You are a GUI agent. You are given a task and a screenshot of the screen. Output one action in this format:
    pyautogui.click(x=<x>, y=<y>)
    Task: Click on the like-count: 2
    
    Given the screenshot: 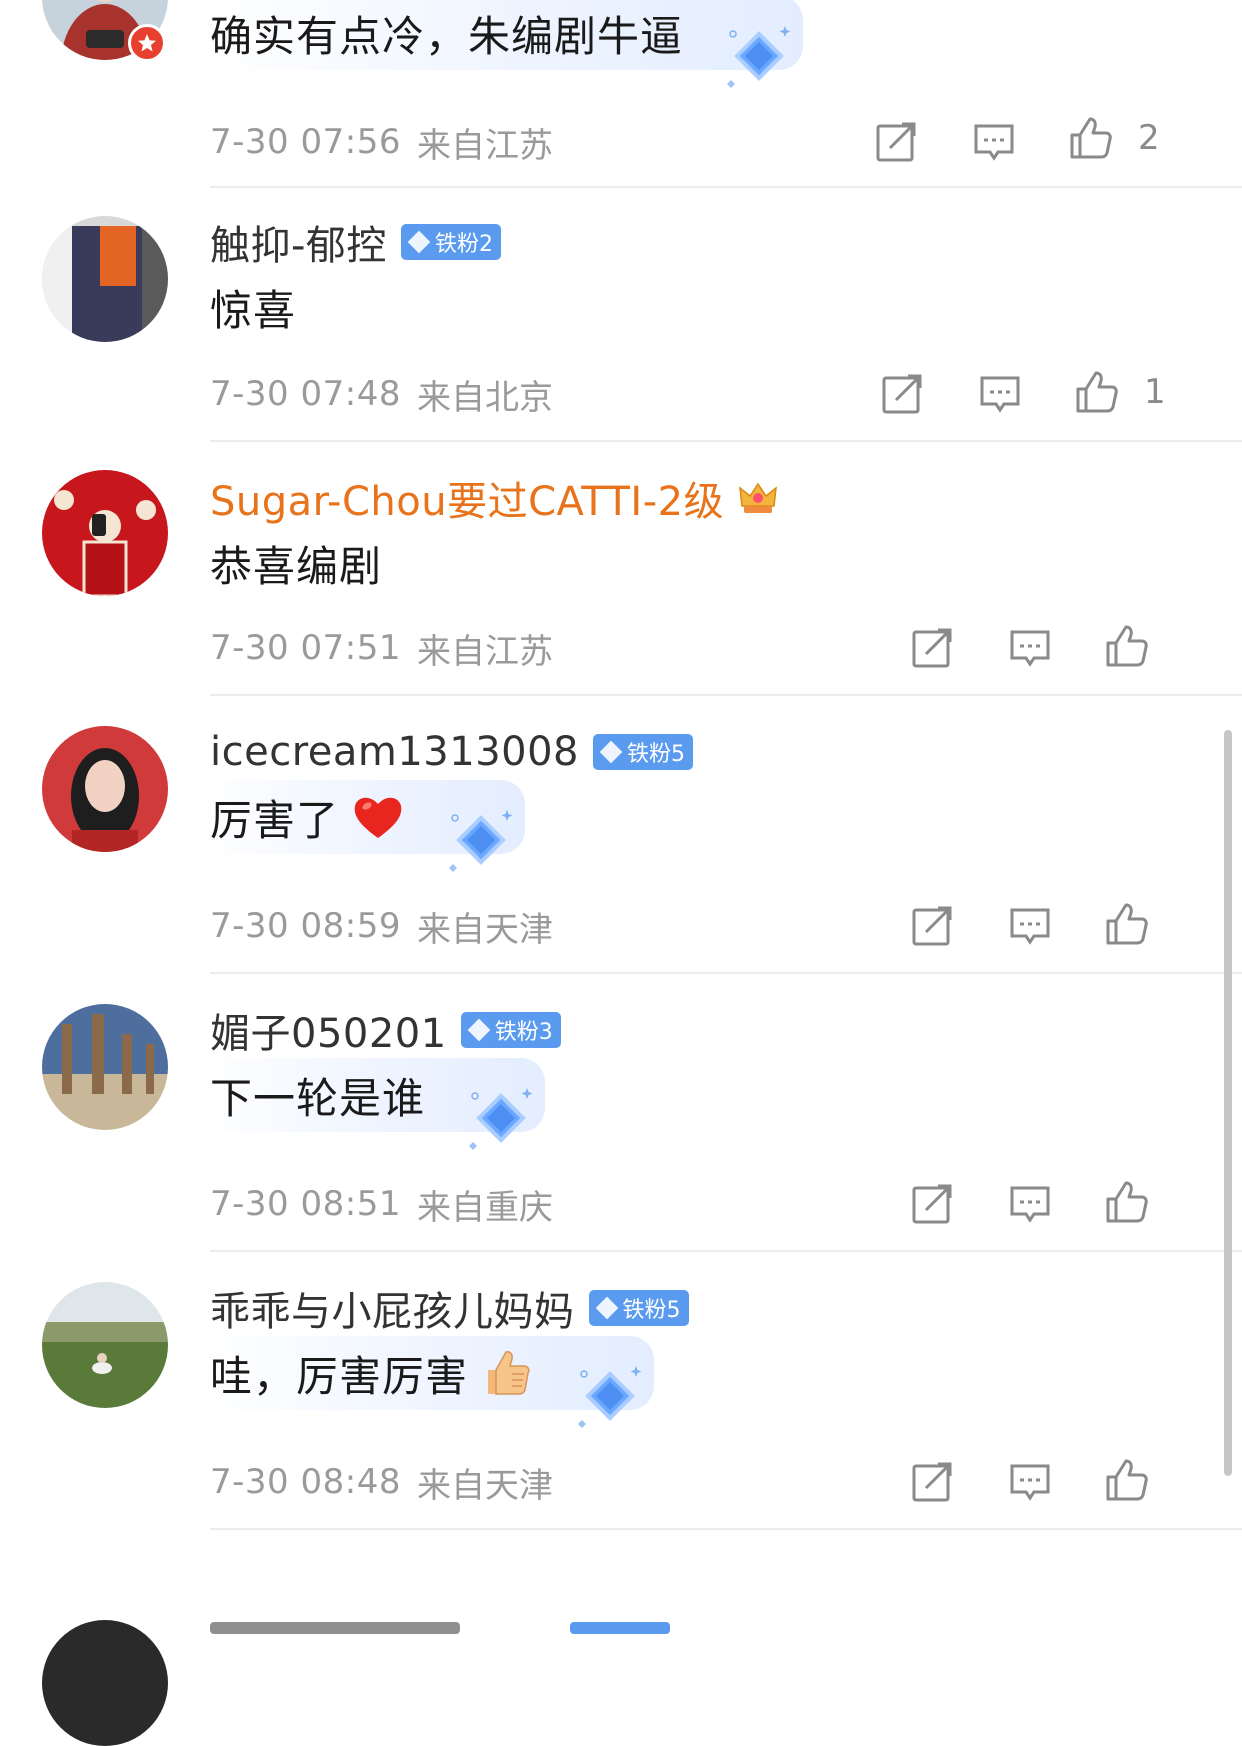 What is the action you would take?
    pyautogui.click(x=1149, y=138)
    